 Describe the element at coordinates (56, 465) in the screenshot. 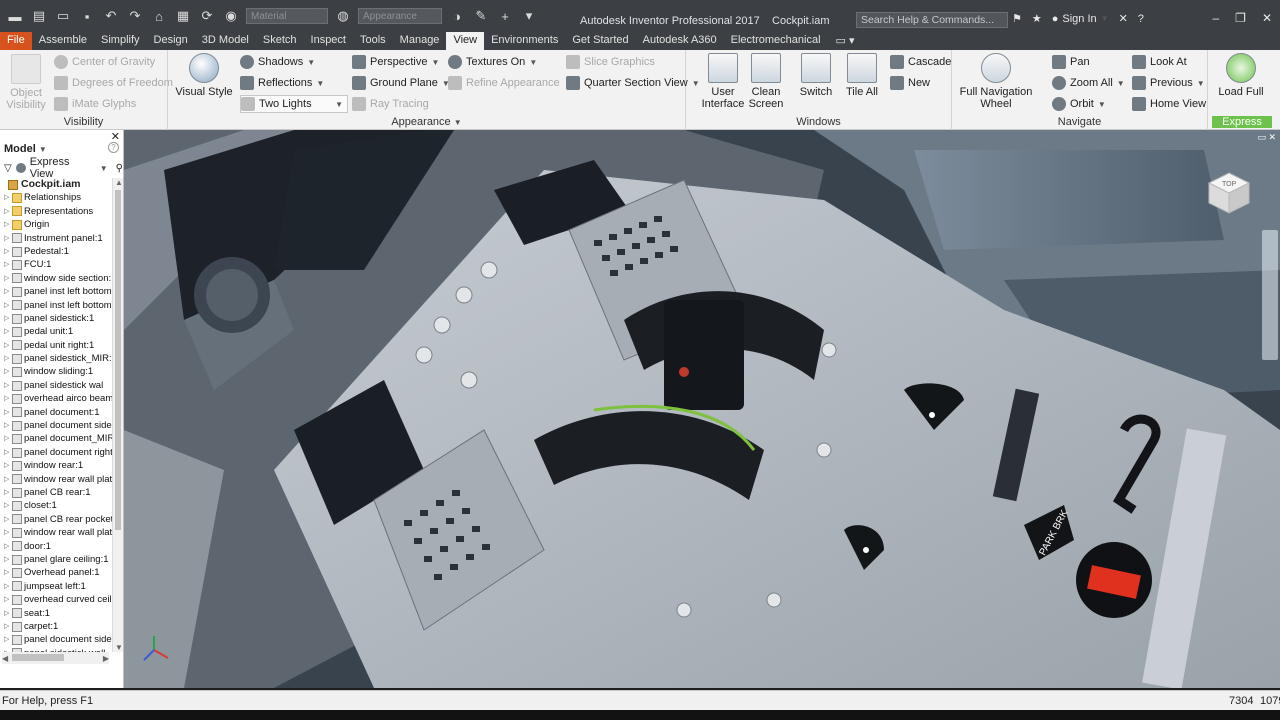

I see `tree-item: ▷ window rear:1` at that location.